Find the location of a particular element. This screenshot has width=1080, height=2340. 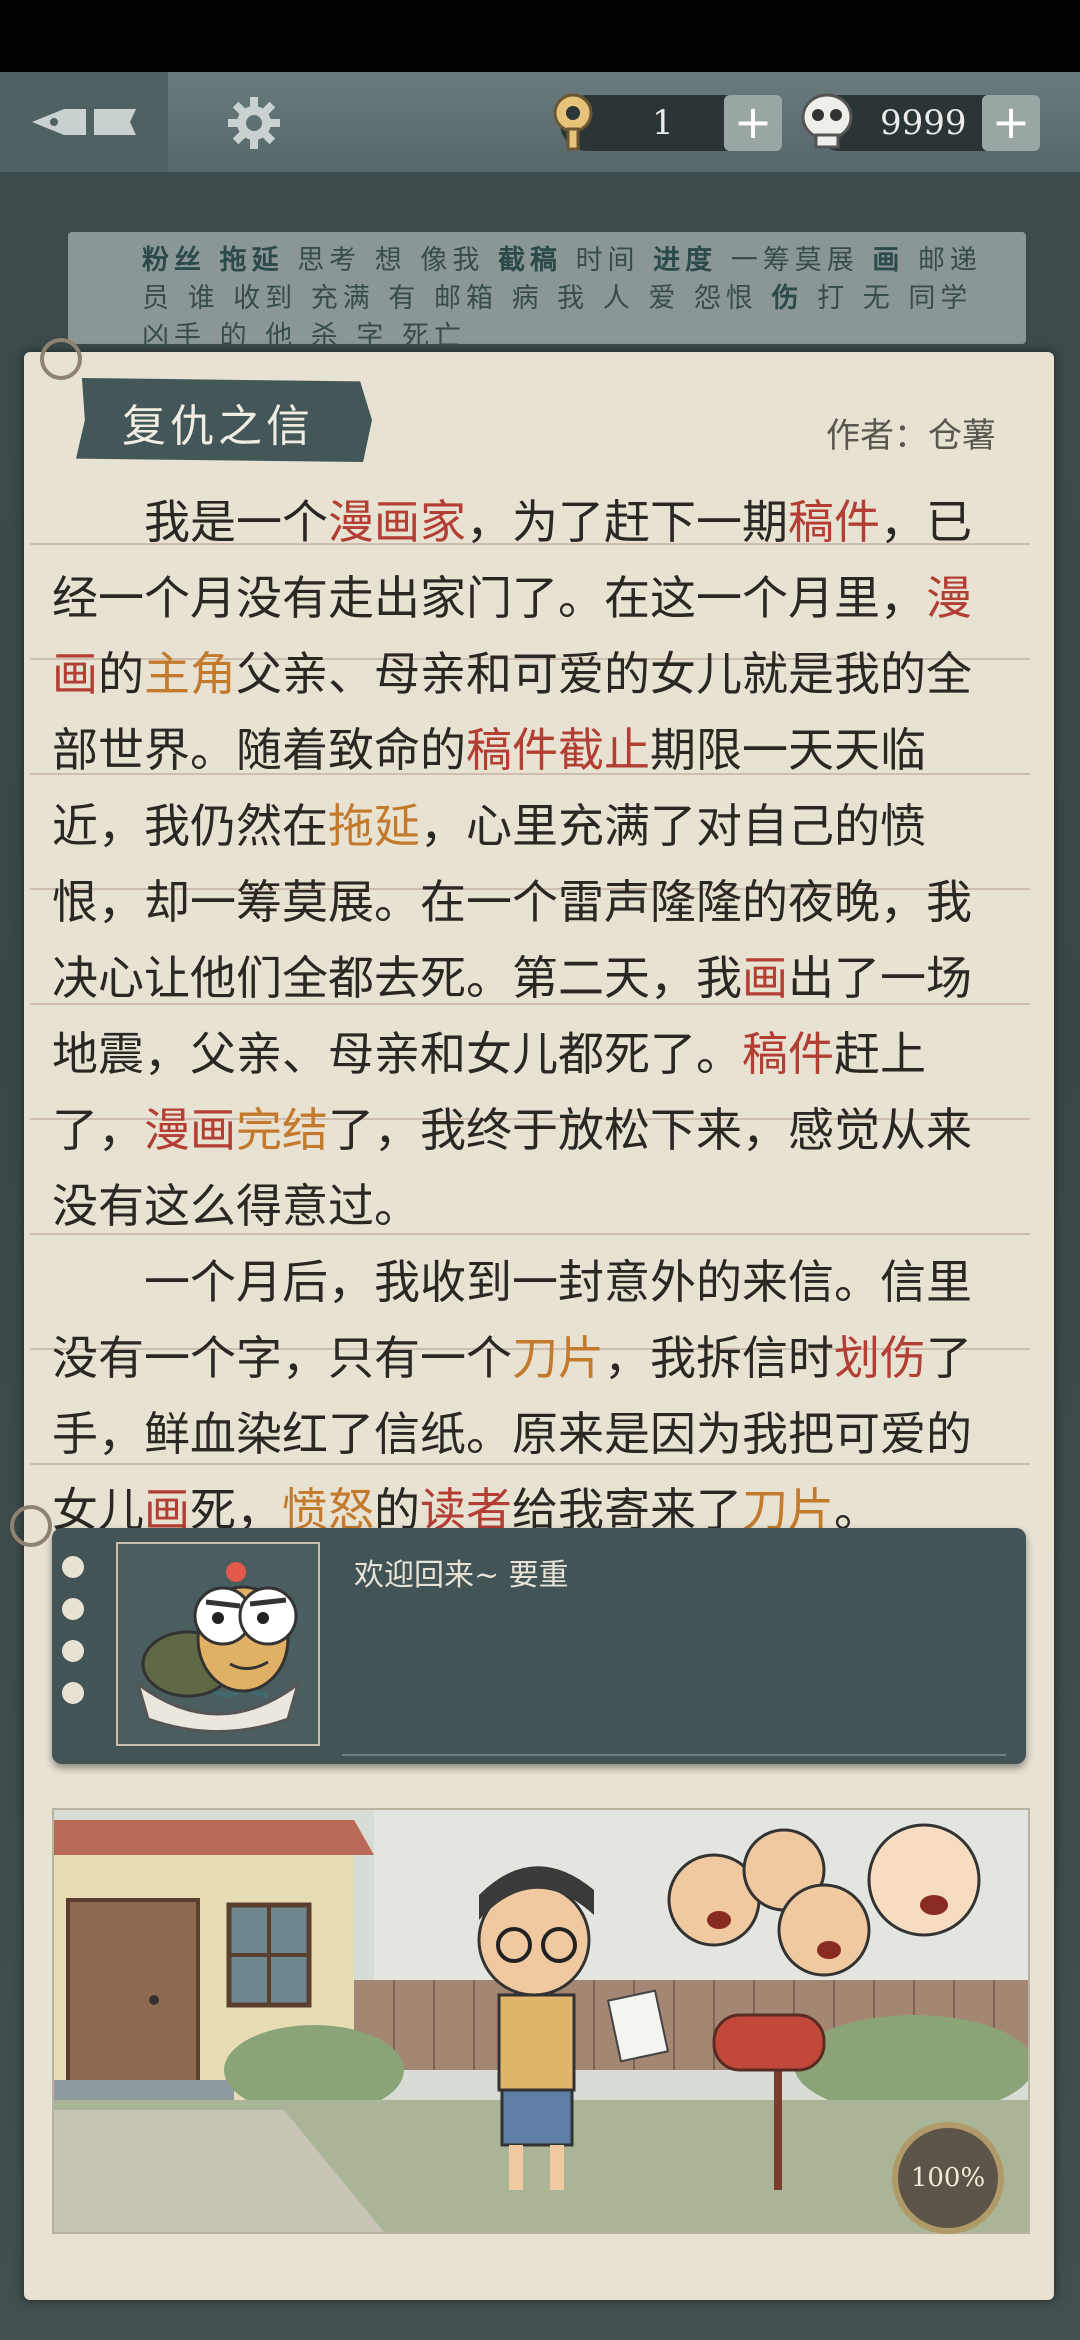

pen-menu-button is located at coordinates (84, 122).